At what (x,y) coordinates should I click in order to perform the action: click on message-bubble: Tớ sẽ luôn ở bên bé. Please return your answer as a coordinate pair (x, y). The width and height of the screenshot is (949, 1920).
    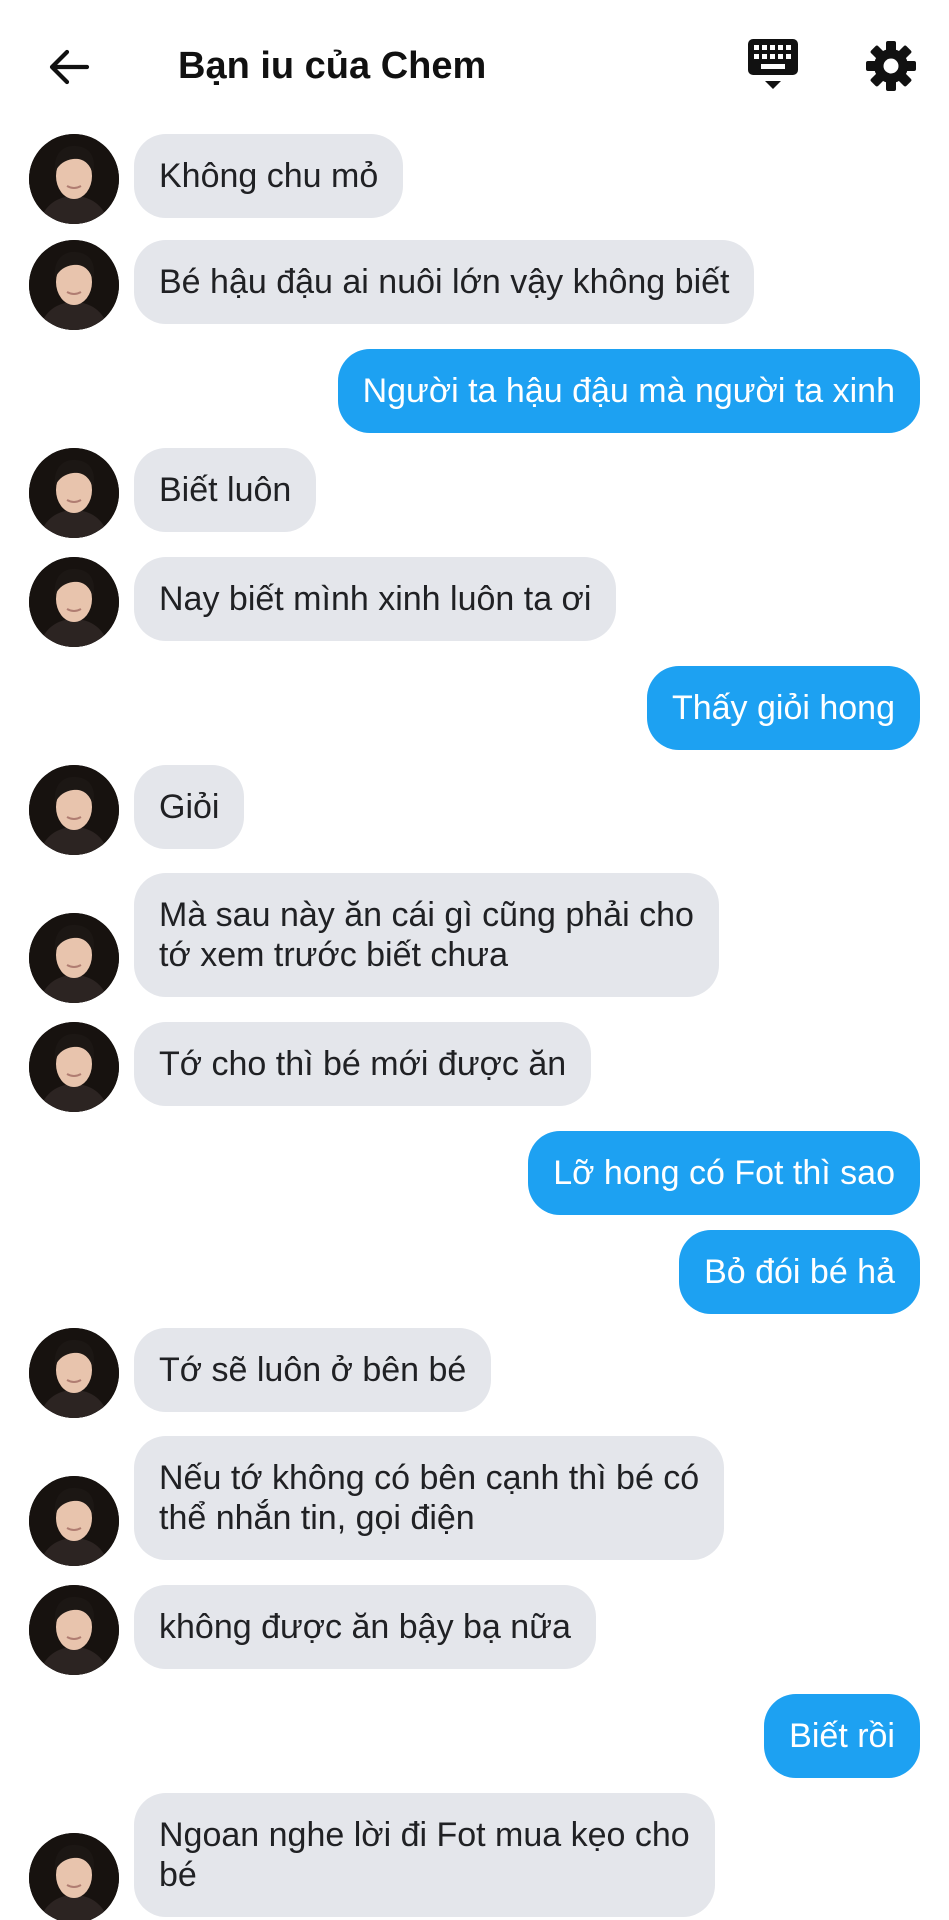
    Looking at the image, I should click on (313, 1370).